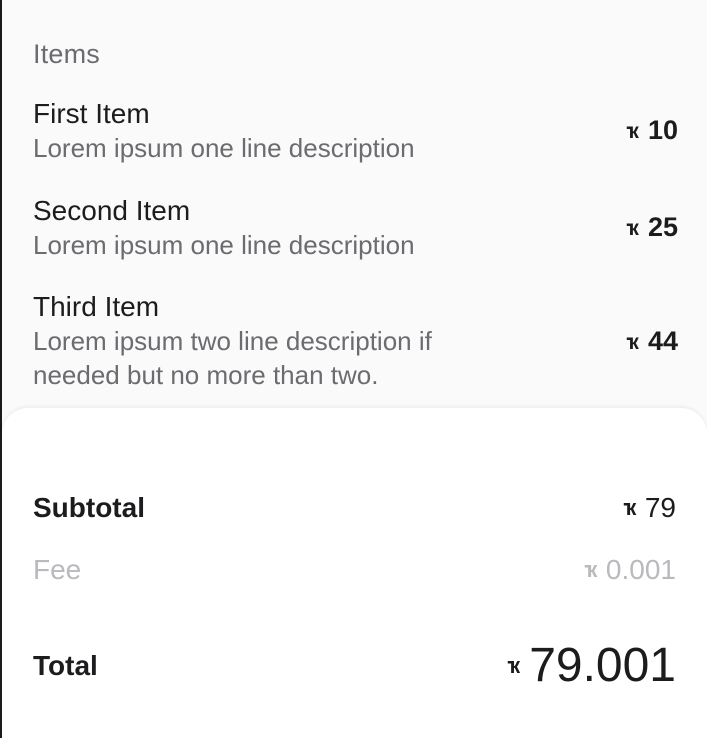  I want to click on item-price: ҡ 25, so click(652, 227).